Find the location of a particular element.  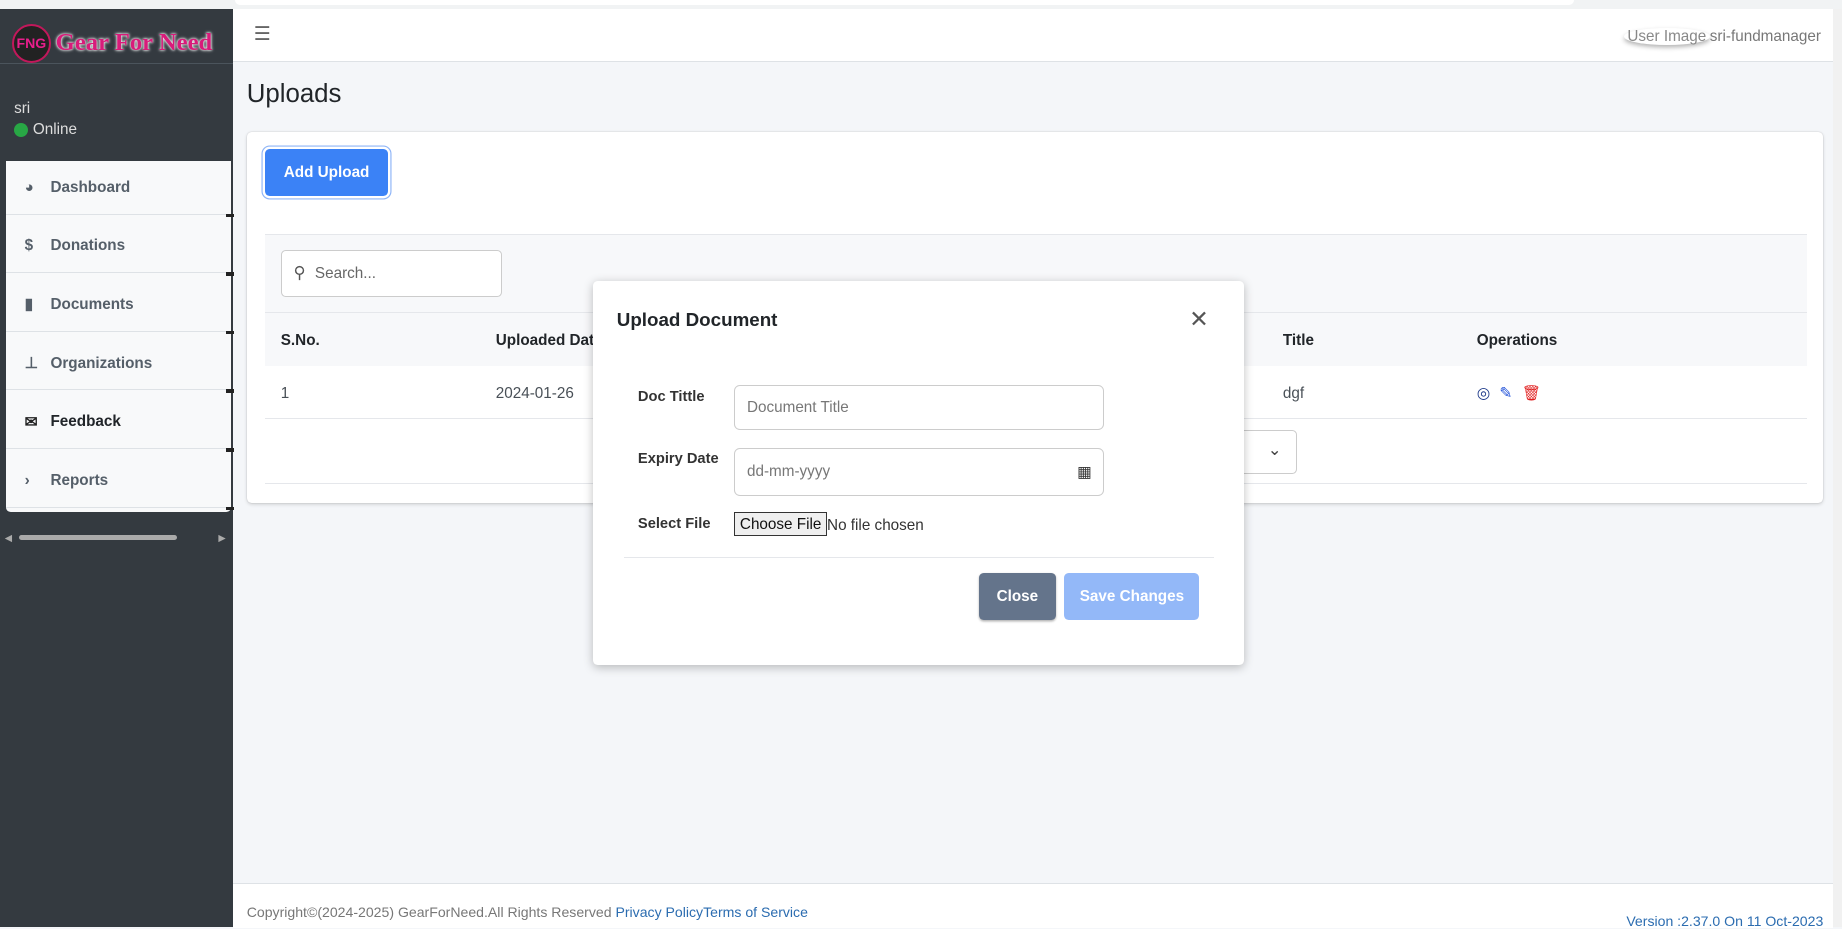

top-navbar: ☰ User Image sri-fundmanager is located at coordinates (1032, 36).